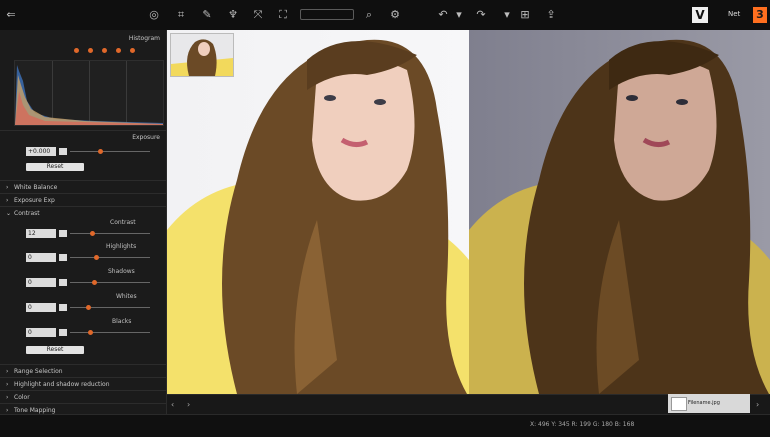  Describe the element at coordinates (90, 153) in the screenshot. I see `exposure-slider: +0.000` at that location.